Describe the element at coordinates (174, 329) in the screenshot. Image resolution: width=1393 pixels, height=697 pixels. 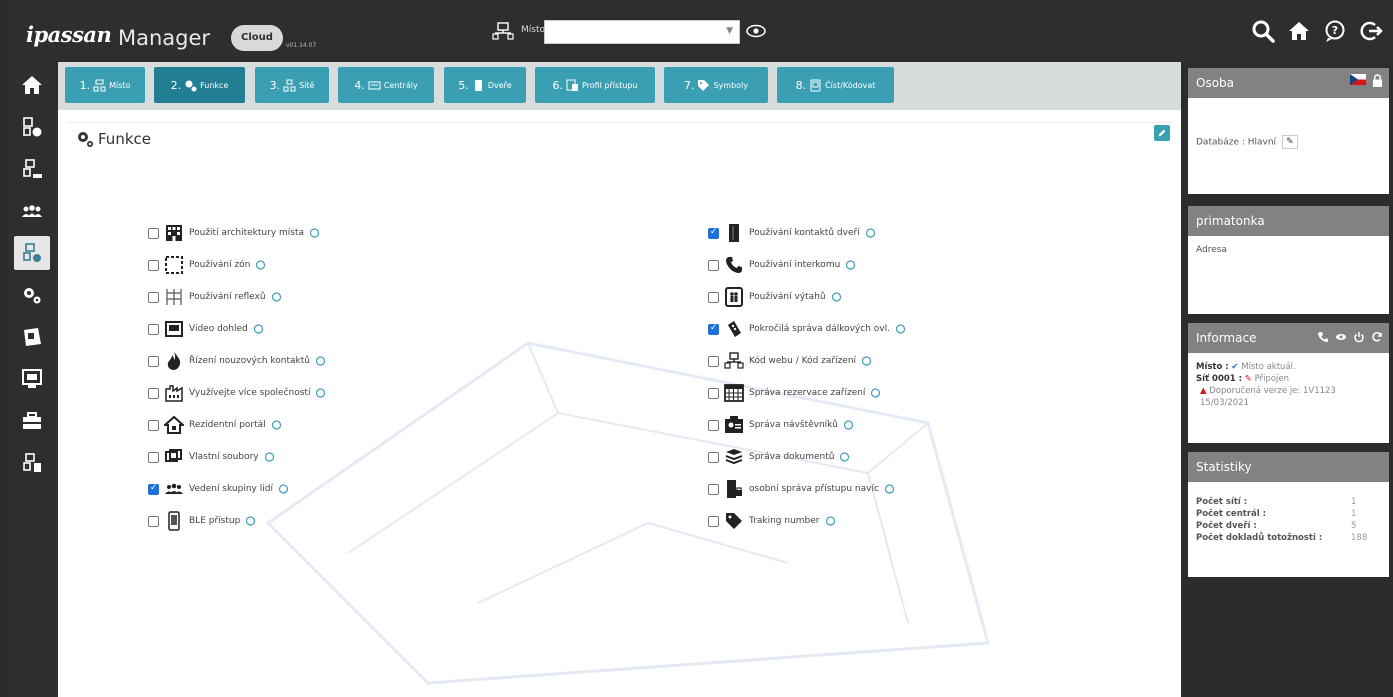
I see `video-icon` at that location.